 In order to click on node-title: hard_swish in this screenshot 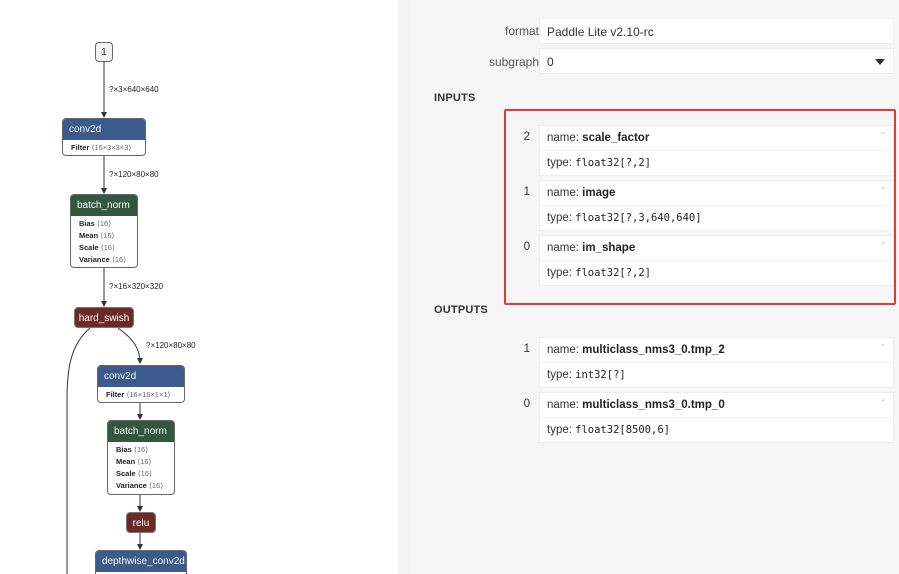, I will do `click(104, 317)`.